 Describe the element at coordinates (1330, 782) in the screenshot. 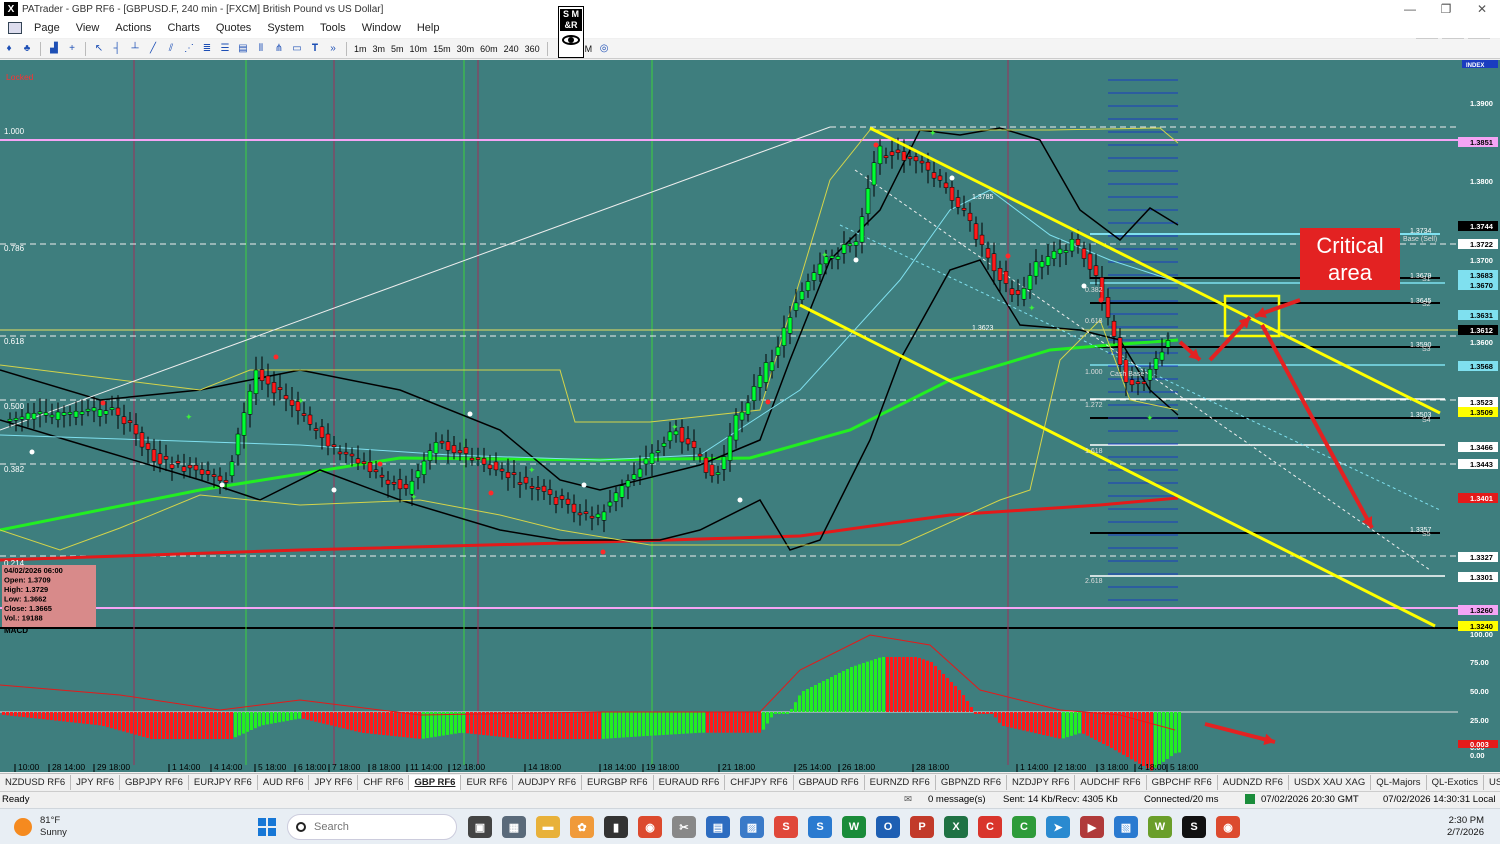

I see `chart-tab: USDX XAU XAG` at that location.